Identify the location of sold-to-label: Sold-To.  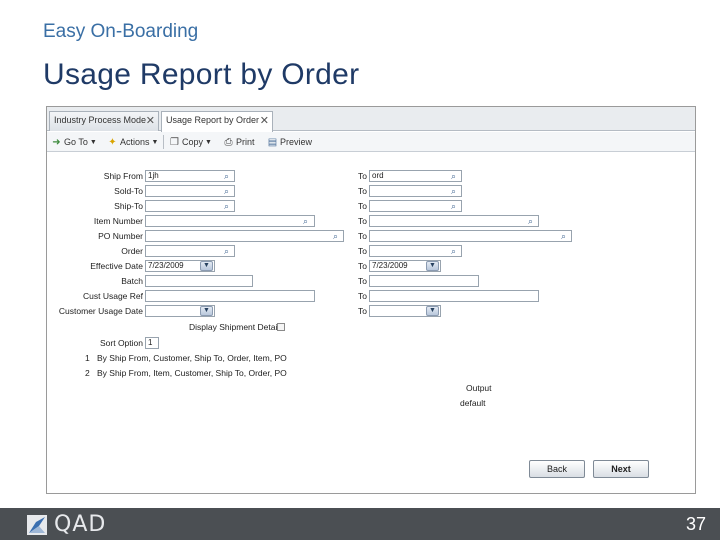
(128, 191).